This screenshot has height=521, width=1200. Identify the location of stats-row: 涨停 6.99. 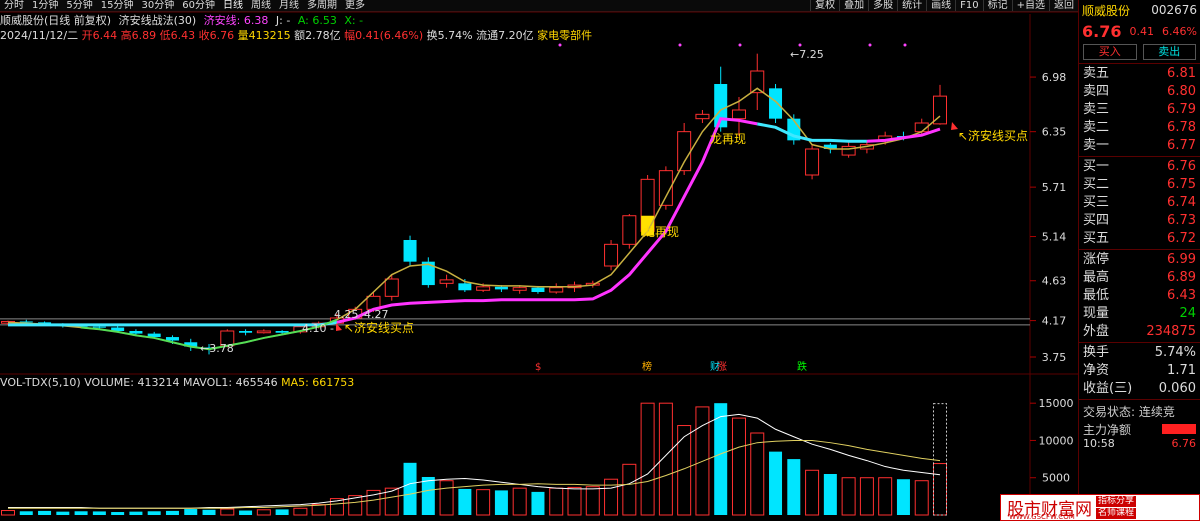
(1139, 260).